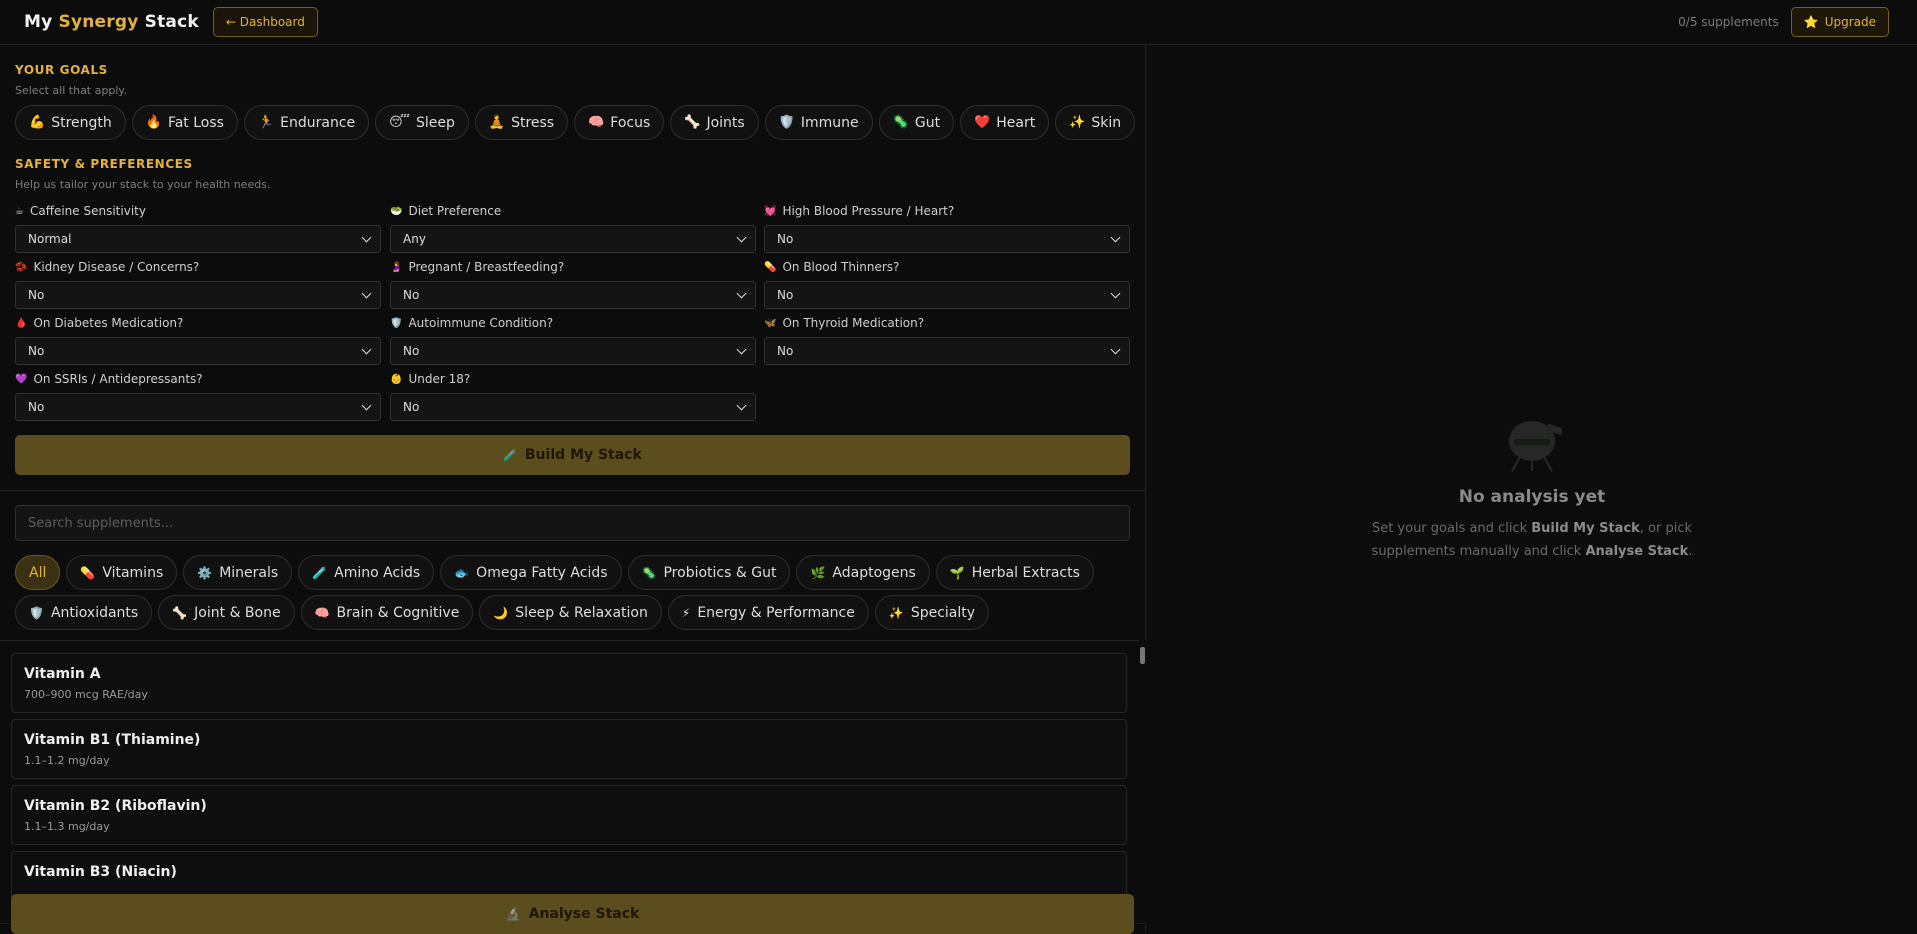  What do you see at coordinates (900, 122) in the screenshot?
I see `gut-icon: 🦠` at bounding box center [900, 122].